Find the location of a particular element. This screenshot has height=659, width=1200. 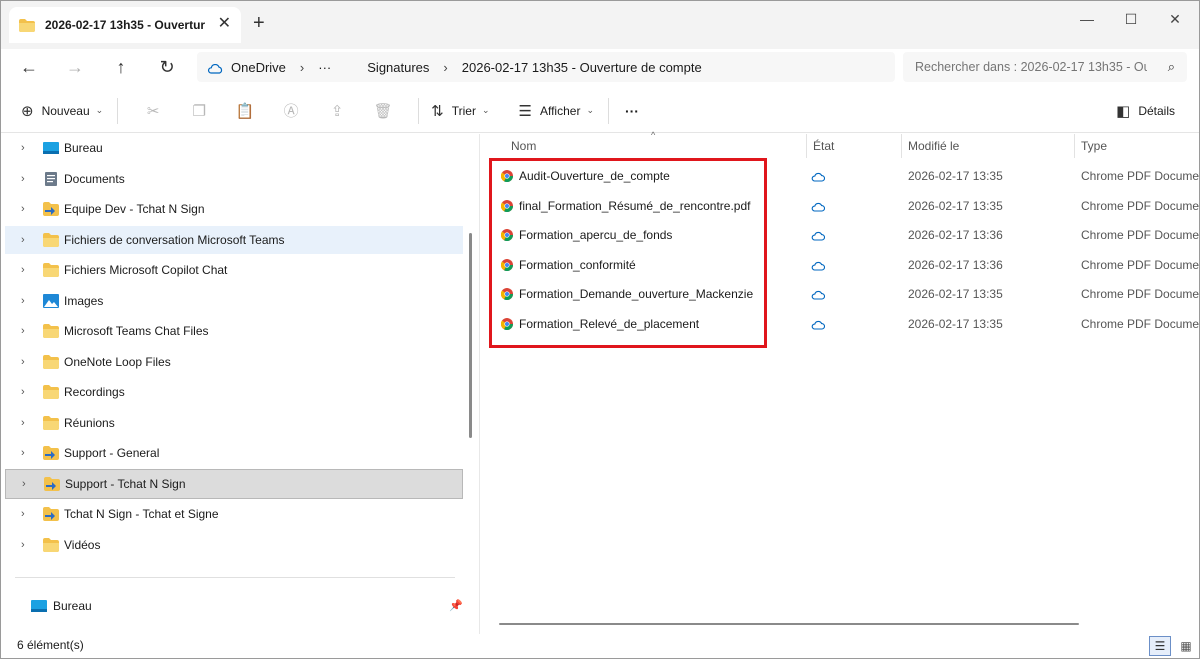

sidebar-item-equipe-dev: › Equipe Dev - Tchat N Sign is located at coordinates (234, 209).